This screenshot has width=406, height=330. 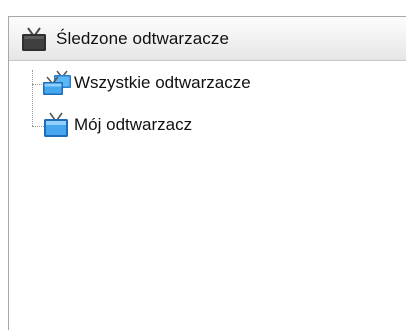 I want to click on tv-group-icon, so click(x=57, y=83).